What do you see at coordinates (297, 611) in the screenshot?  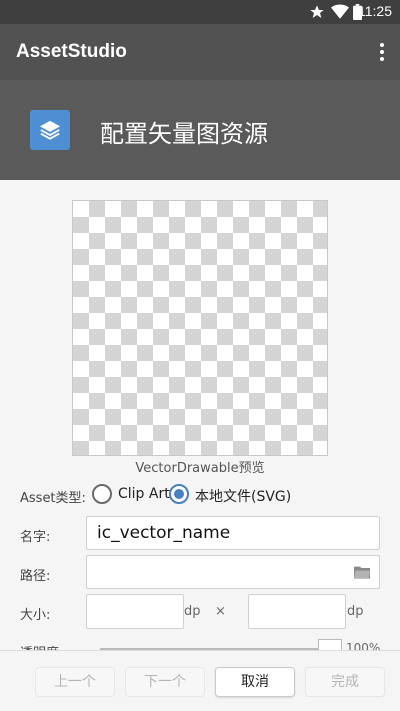 I see `height-input` at bounding box center [297, 611].